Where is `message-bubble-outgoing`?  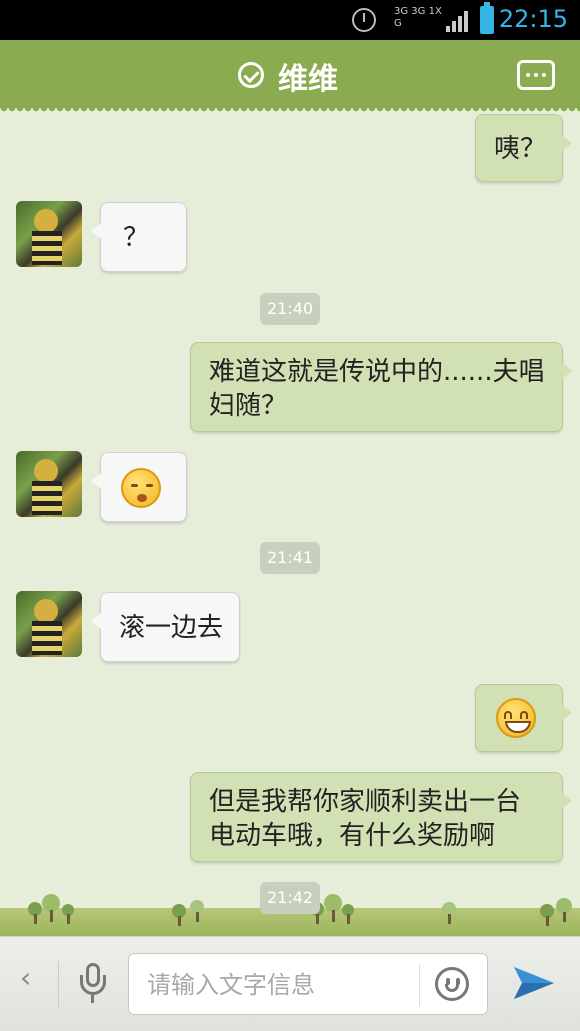 message-bubble-outgoing is located at coordinates (523, 718).